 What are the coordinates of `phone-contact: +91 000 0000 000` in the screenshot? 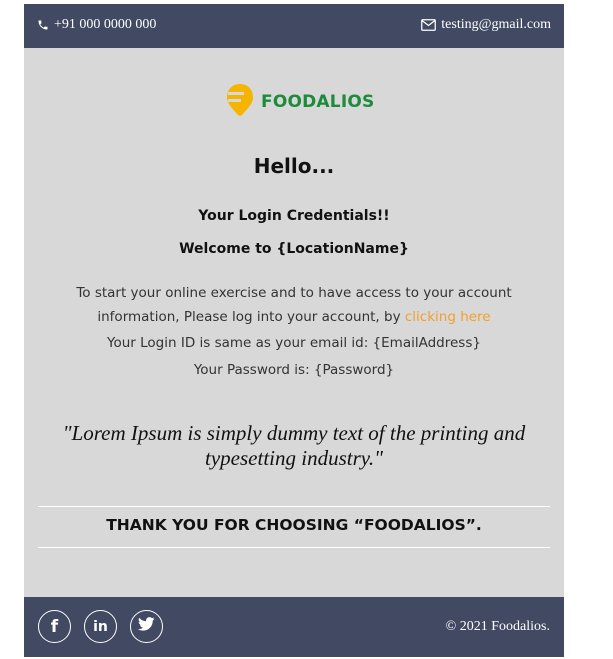 It's located at (96, 25).